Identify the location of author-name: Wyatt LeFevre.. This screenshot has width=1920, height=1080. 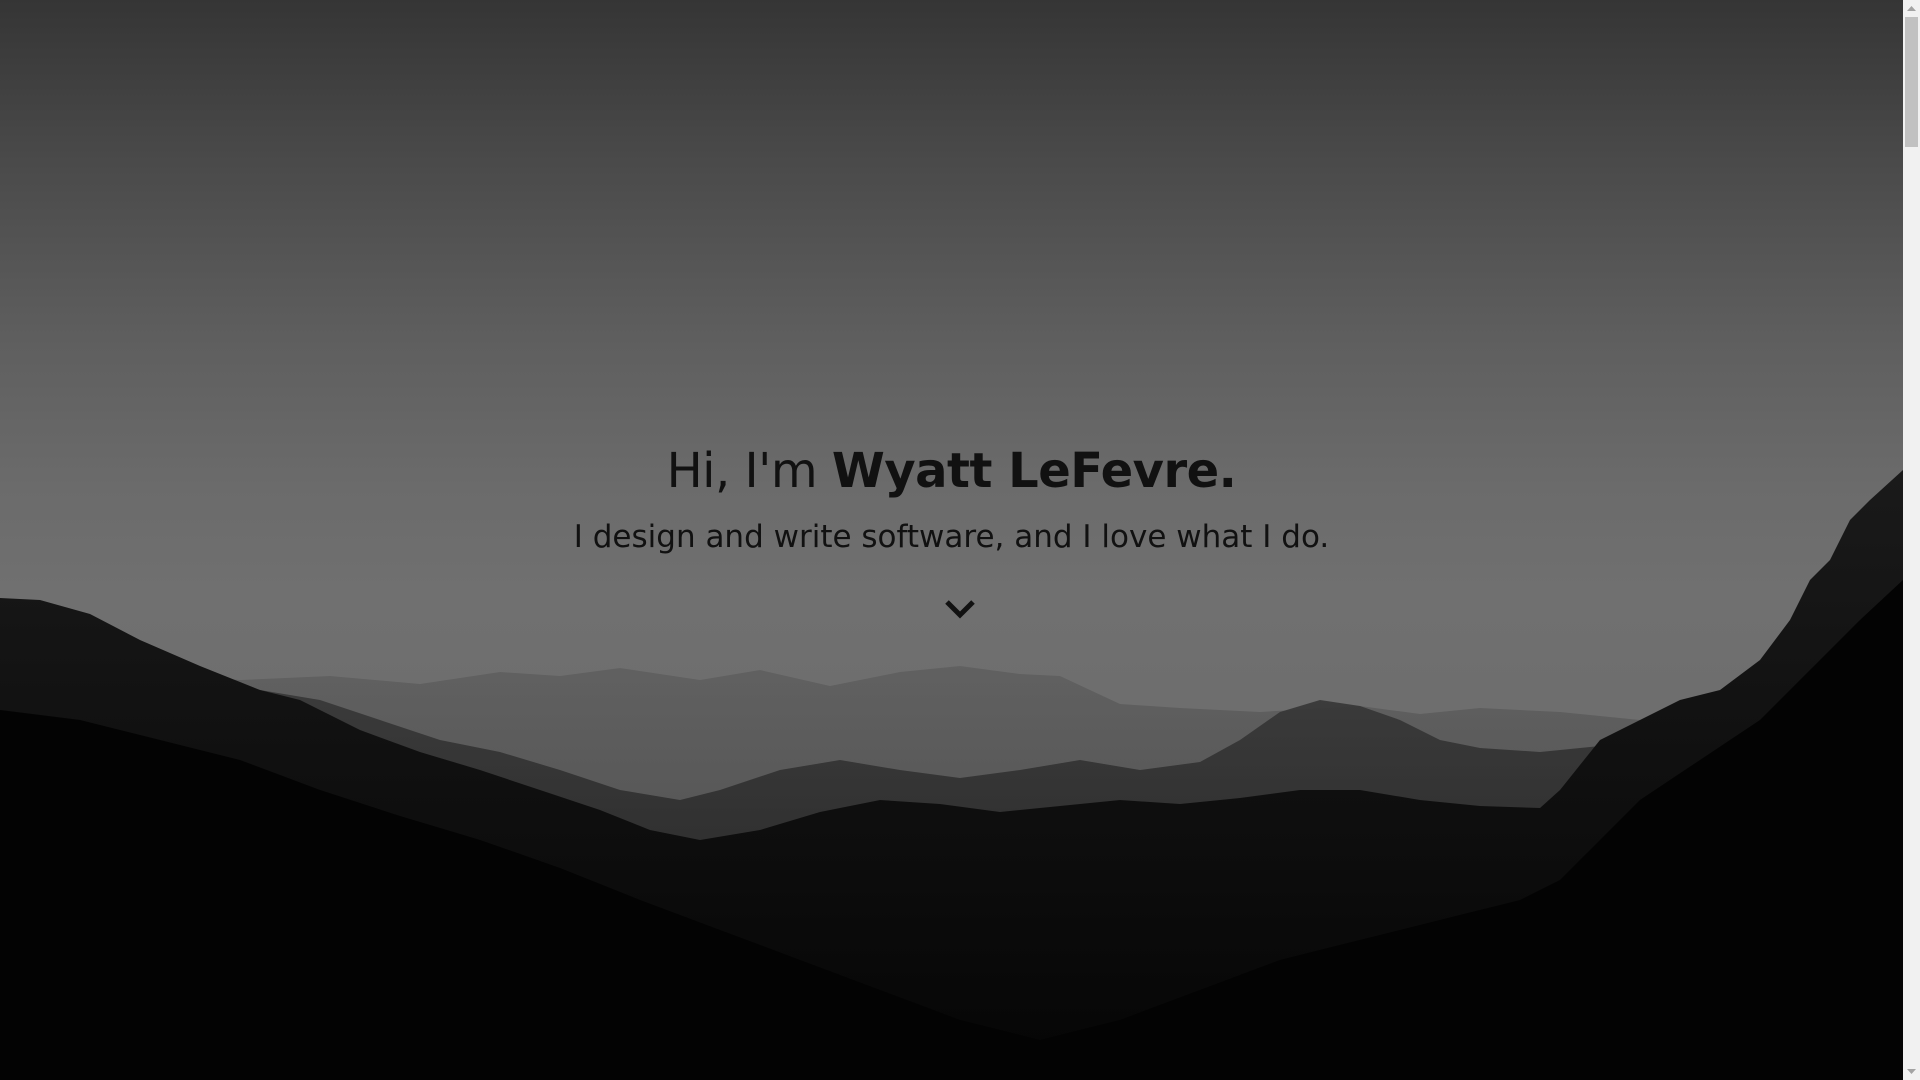
(1034, 471).